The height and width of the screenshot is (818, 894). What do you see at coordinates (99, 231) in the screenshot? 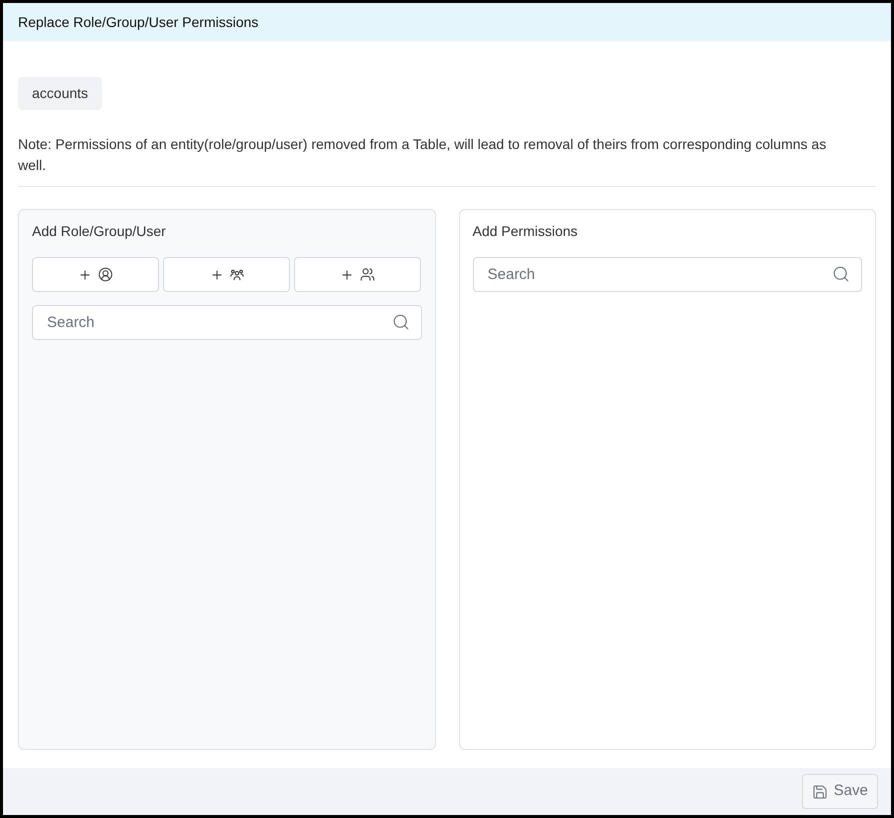
I see `panel-title: Add Role/Group/User` at bounding box center [99, 231].